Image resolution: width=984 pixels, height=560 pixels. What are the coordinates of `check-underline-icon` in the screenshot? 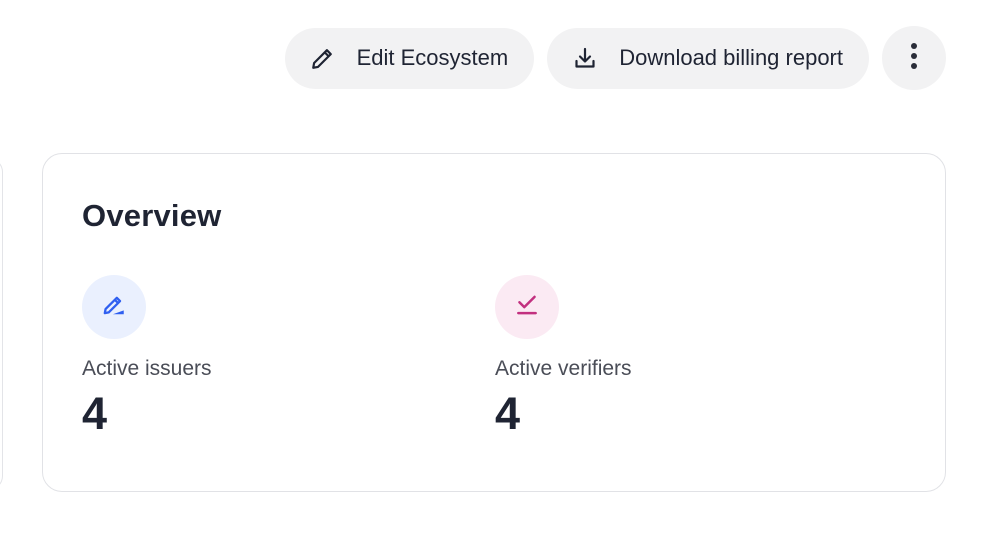 It's located at (527, 307).